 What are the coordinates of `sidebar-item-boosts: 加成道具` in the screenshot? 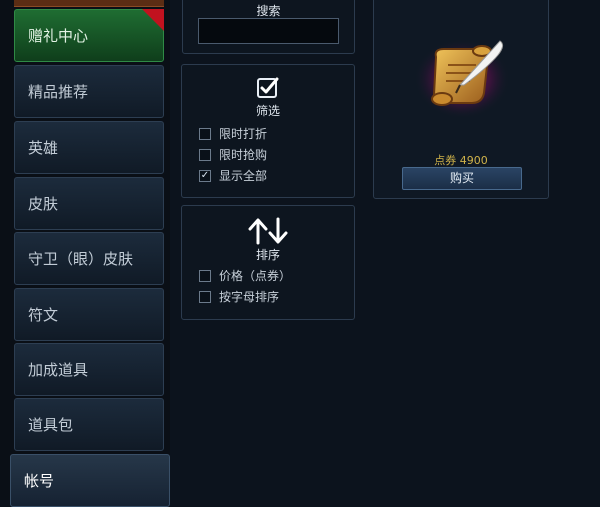 It's located at (89, 369).